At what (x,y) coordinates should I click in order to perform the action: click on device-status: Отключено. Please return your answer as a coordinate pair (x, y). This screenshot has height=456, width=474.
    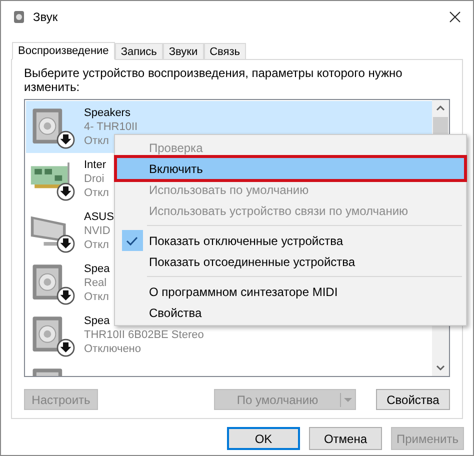
    Looking at the image, I should click on (113, 349).